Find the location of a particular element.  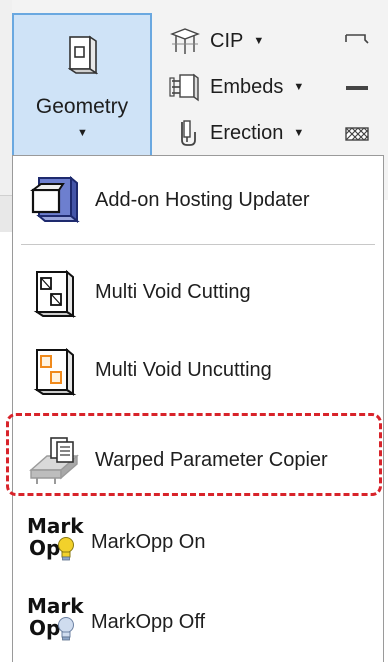

menu-item-multi-void-uncutting: Multi Void Uncutting is located at coordinates (198, 370).